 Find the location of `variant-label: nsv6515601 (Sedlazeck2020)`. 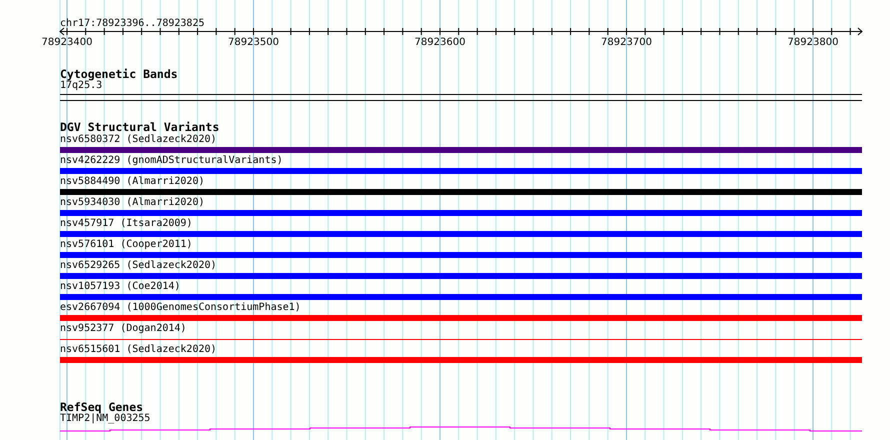

variant-label: nsv6515601 (Sedlazeck2020) is located at coordinates (138, 350).